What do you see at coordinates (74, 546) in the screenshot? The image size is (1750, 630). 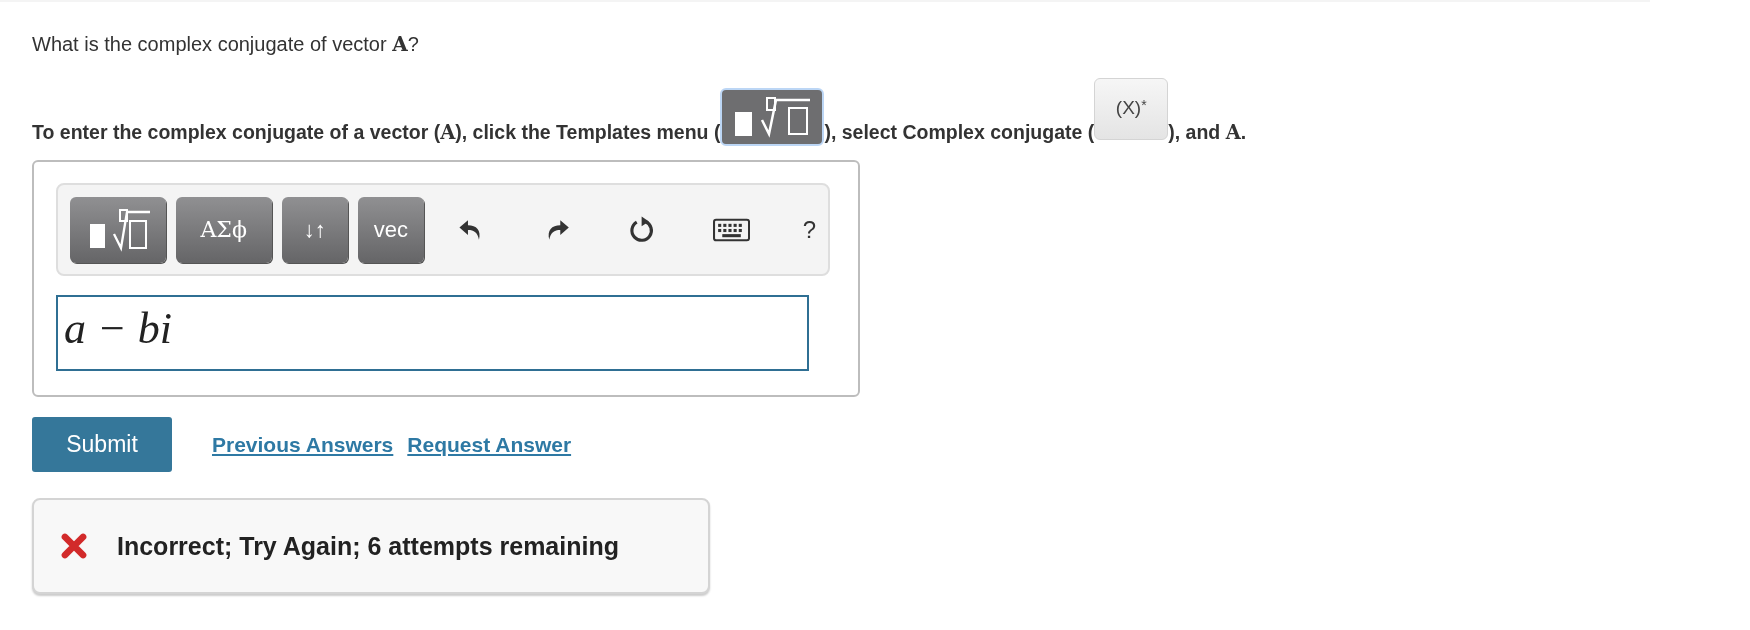 I see `cross-icon` at bounding box center [74, 546].